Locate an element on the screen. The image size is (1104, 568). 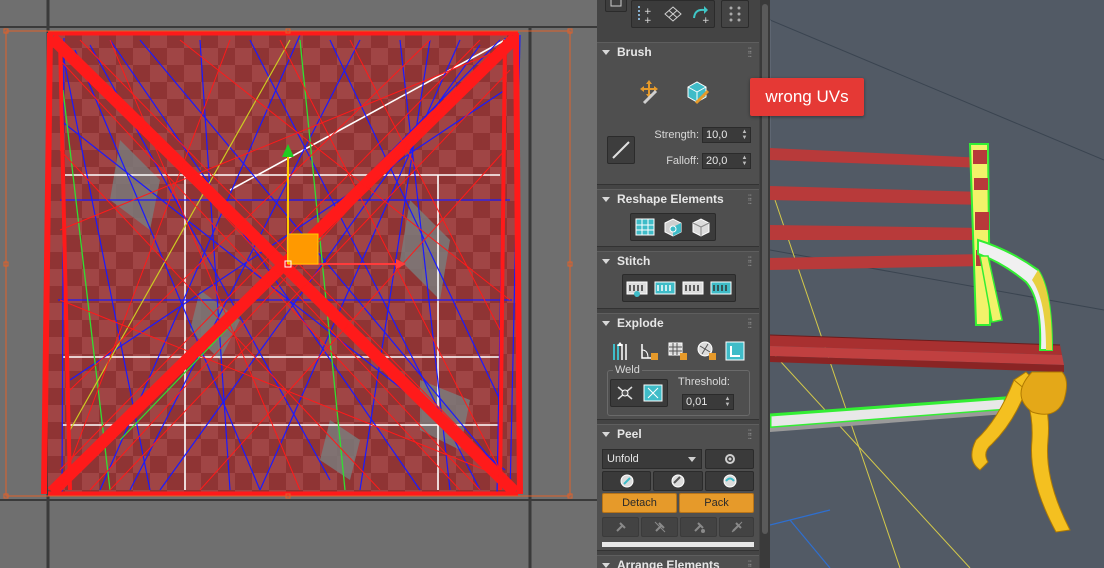
detach-button: Detach is located at coordinates (639, 503).